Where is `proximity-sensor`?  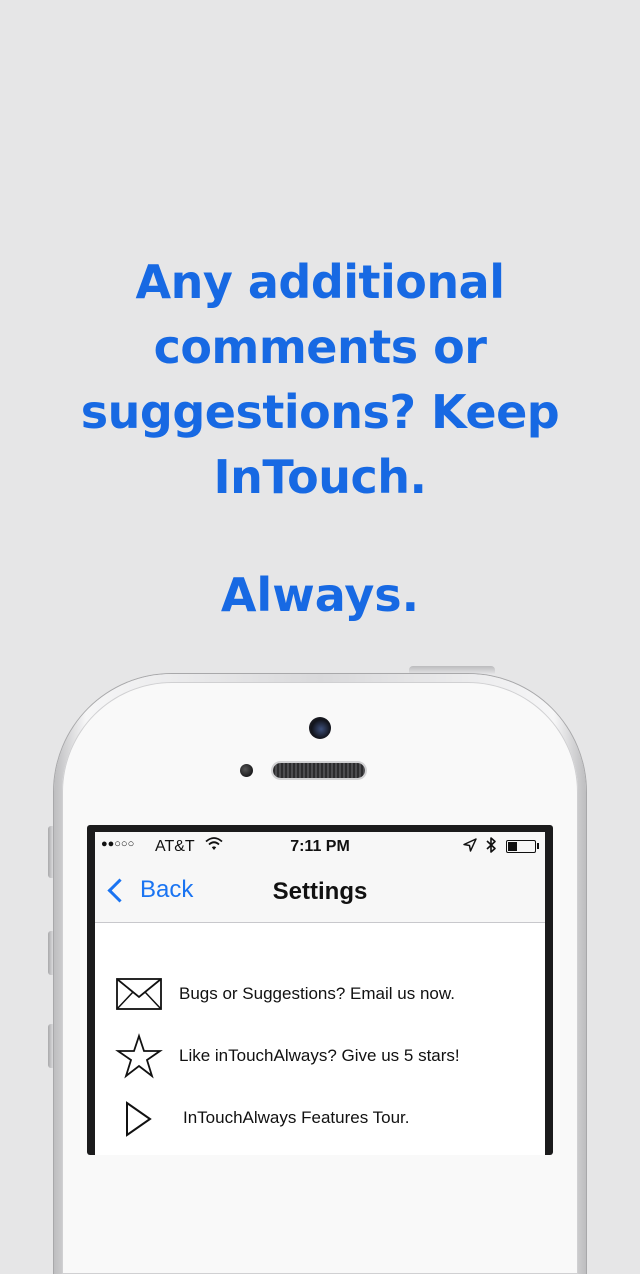
proximity-sensor is located at coordinates (246, 770).